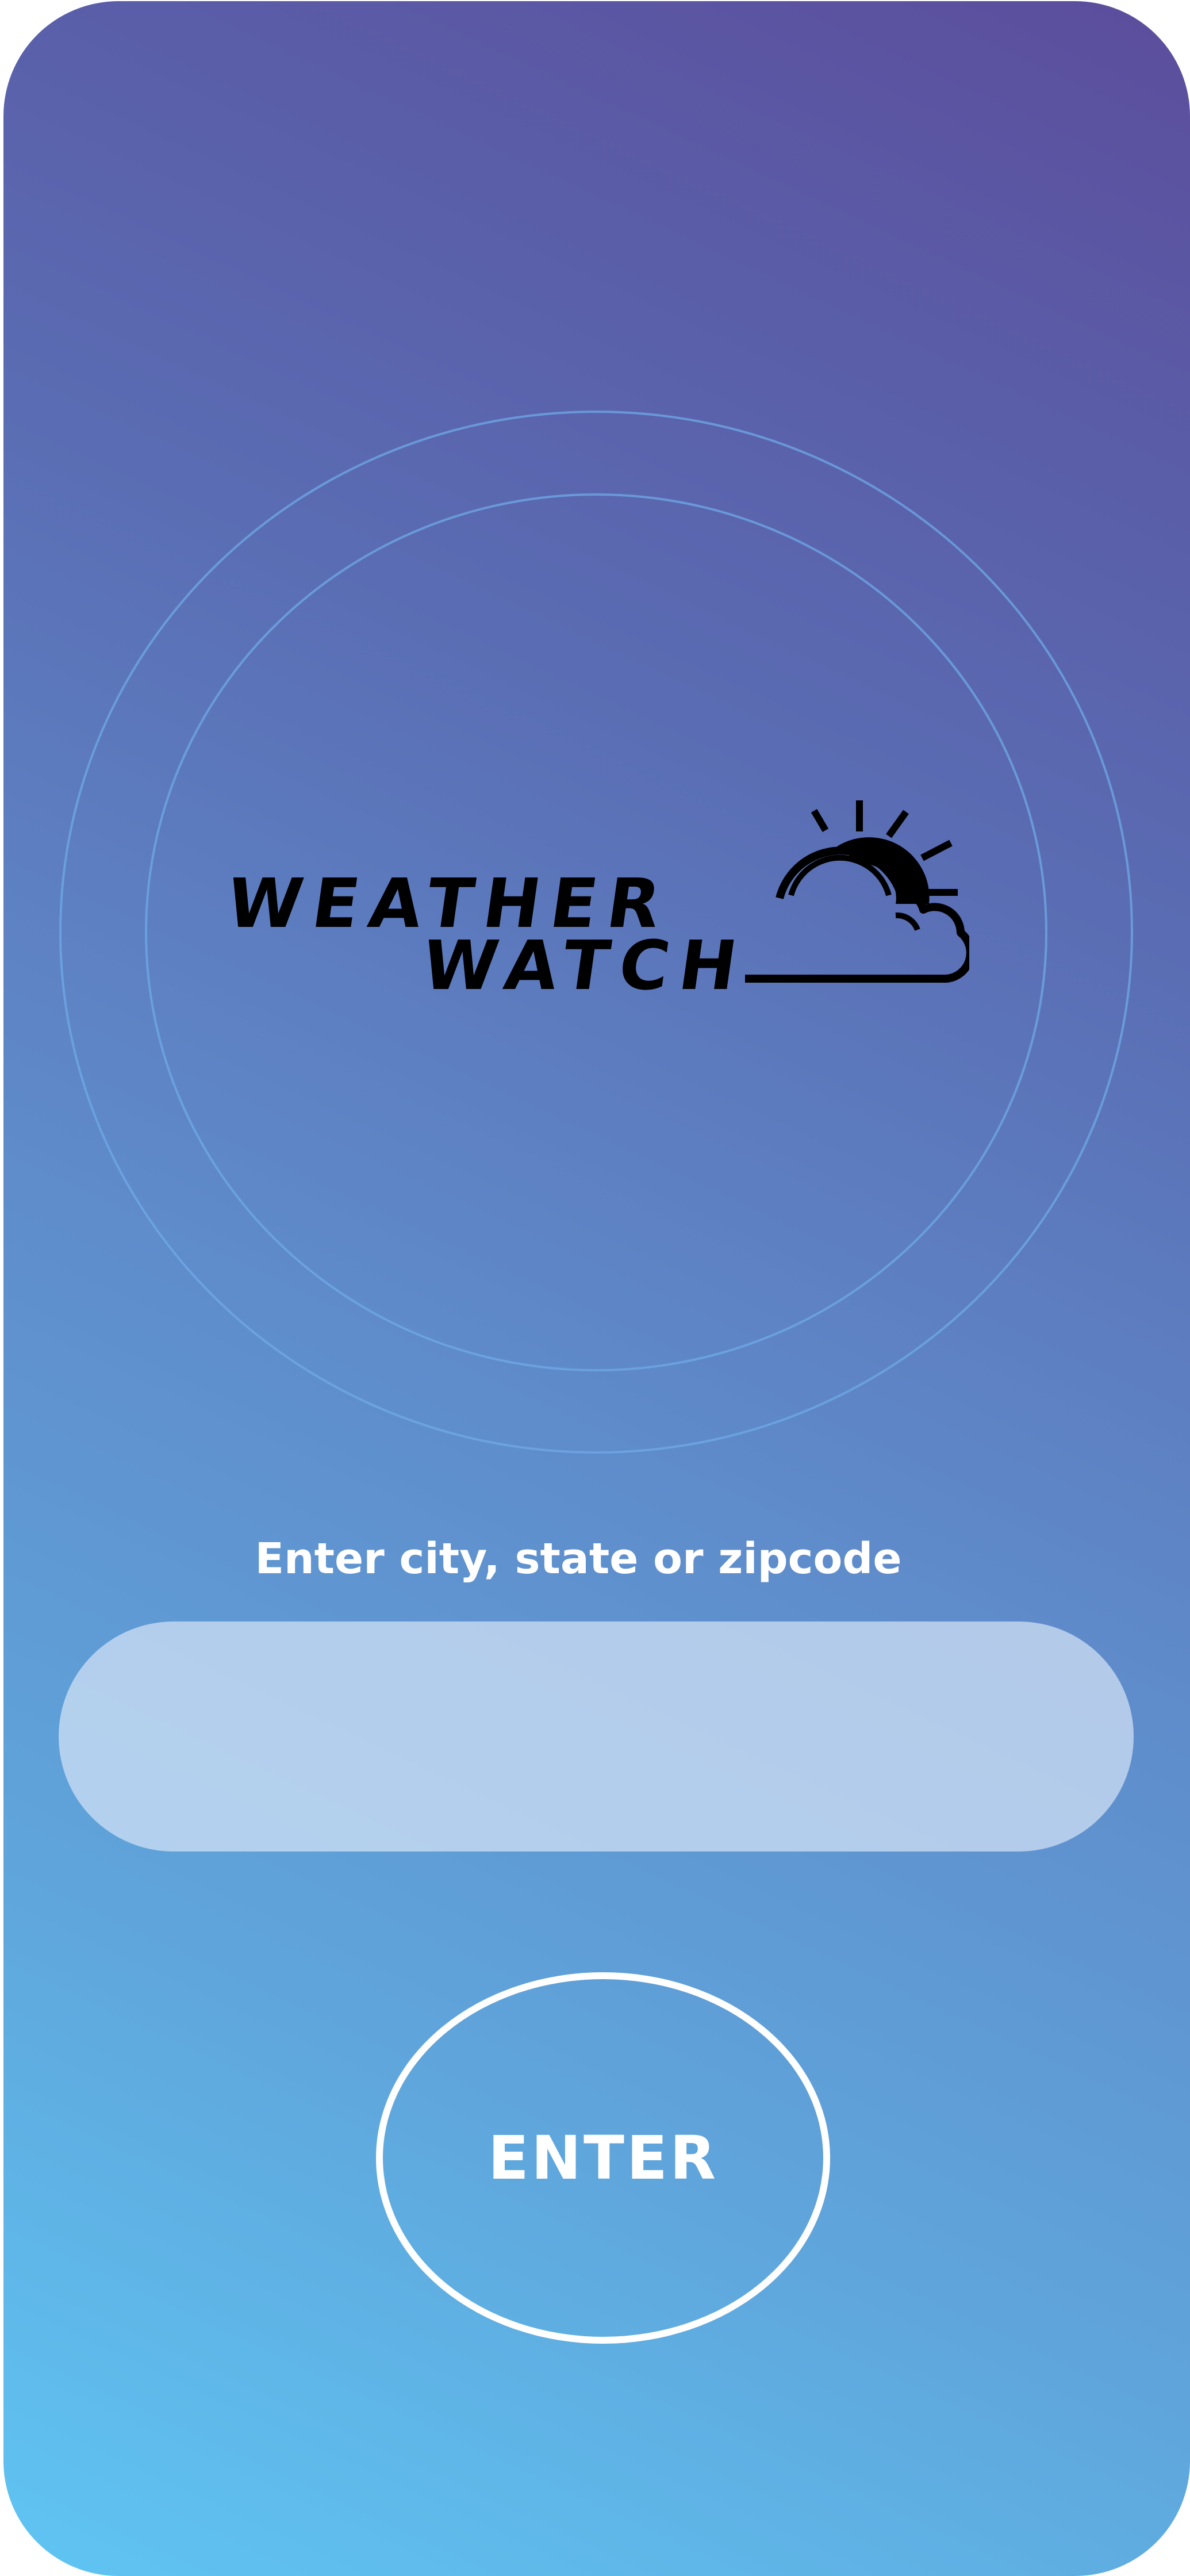  Describe the element at coordinates (585, 965) in the screenshot. I see `logo-word-watch: WATCH` at that location.